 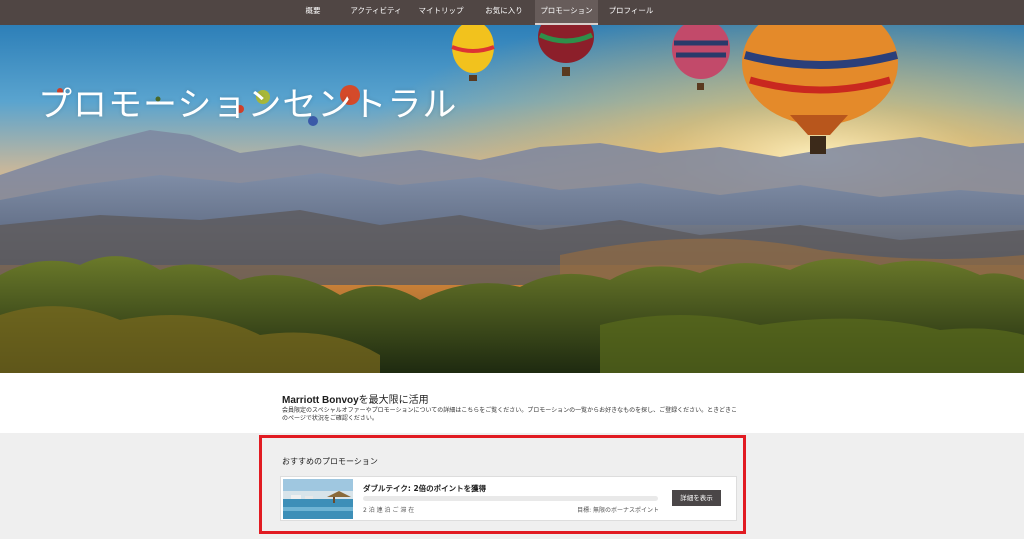 What do you see at coordinates (566, 12) in the screenshot?
I see `nav-item-promotions: プロモーション` at bounding box center [566, 12].